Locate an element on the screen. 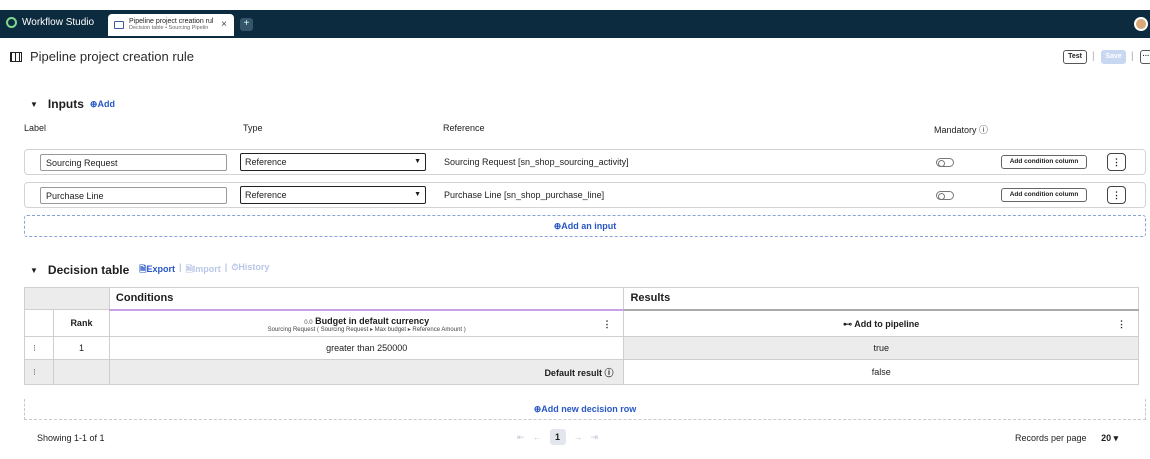 Image resolution: width=1150 pixels, height=459 pixels. test-button: Test is located at coordinates (1075, 57).